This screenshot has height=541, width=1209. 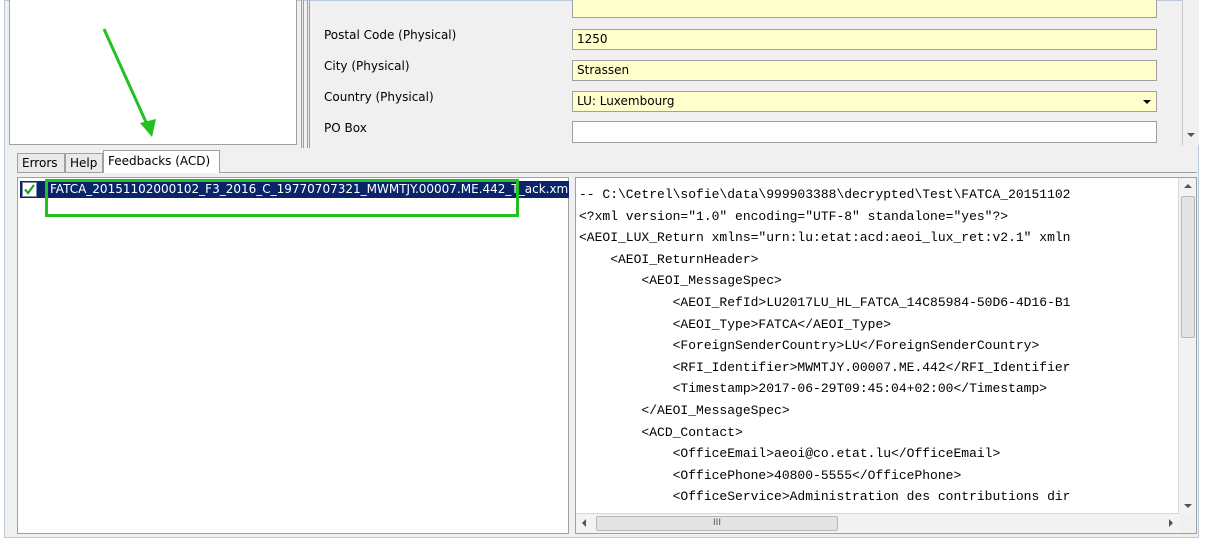 I want to click on scroll-up-icon, so click(x=1188, y=186).